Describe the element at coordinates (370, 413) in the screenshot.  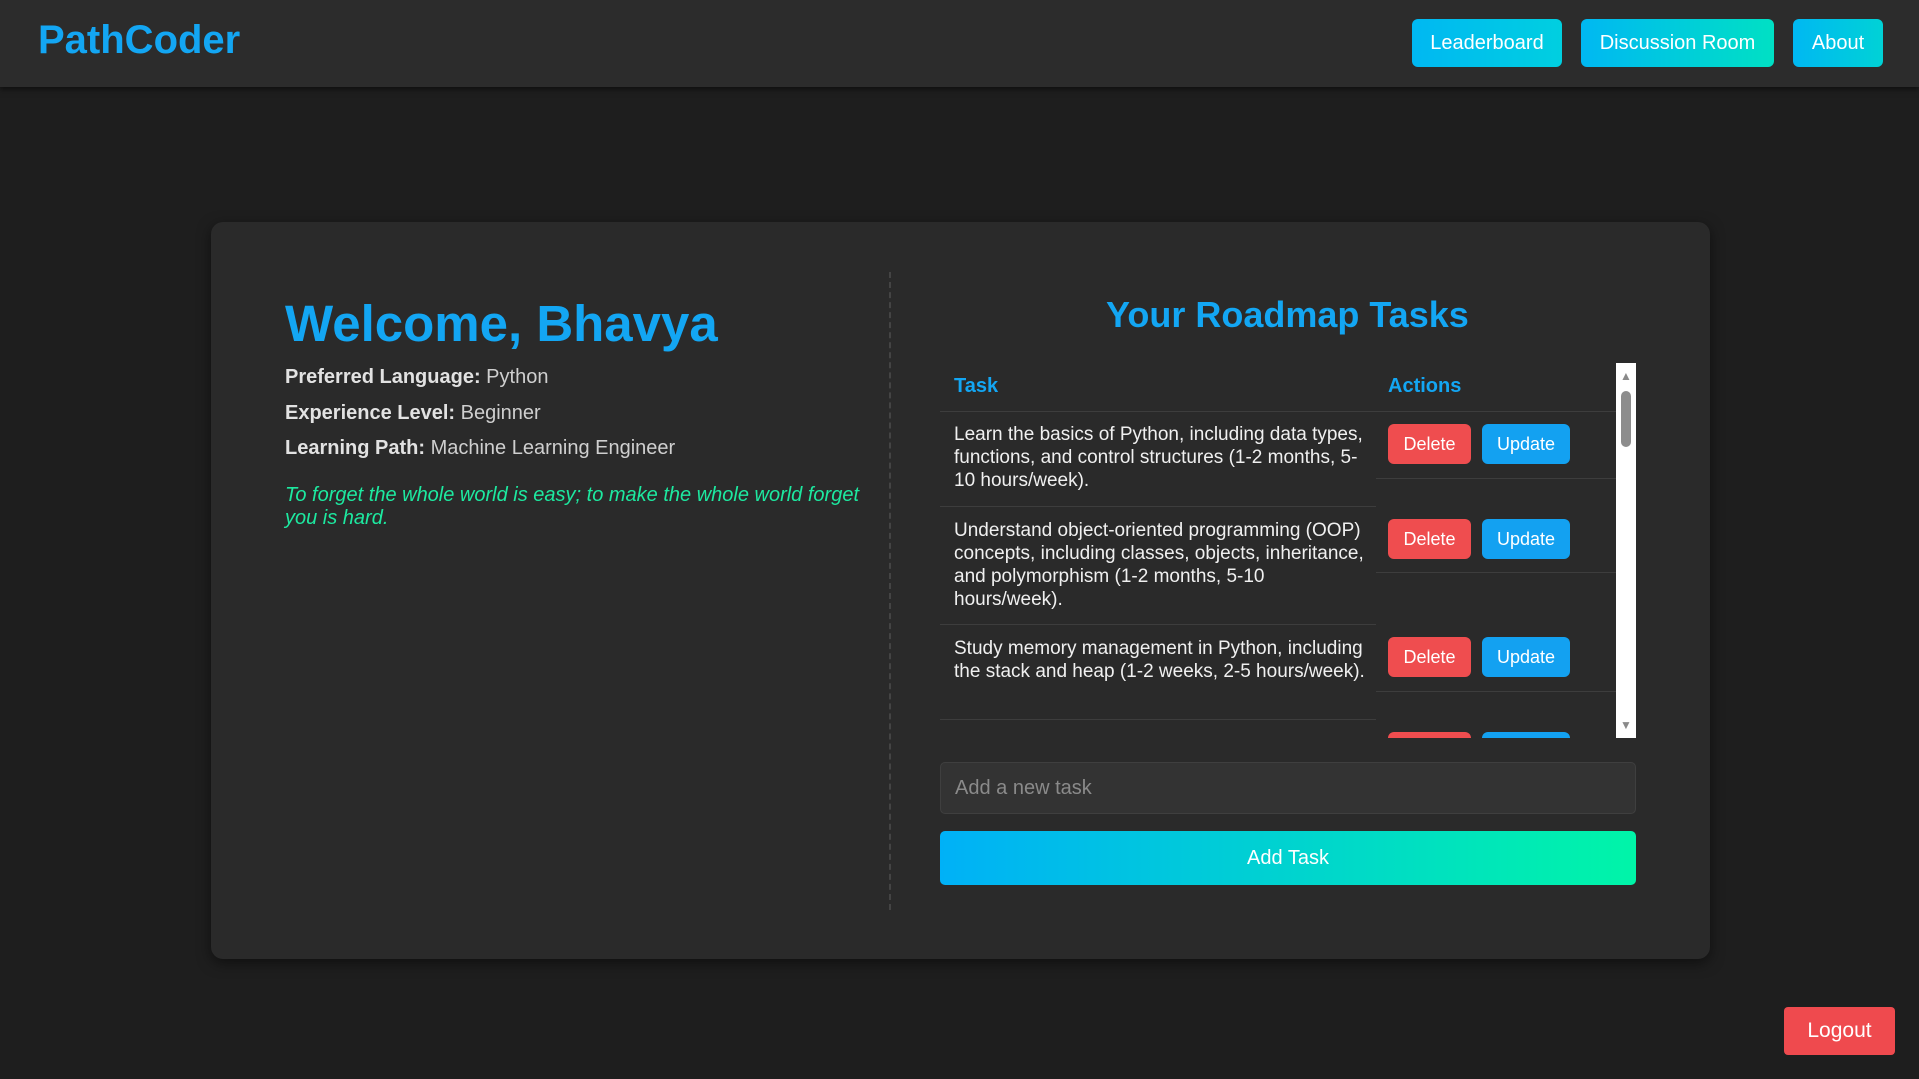
I see `experience-level-label: Experience Level:` at that location.